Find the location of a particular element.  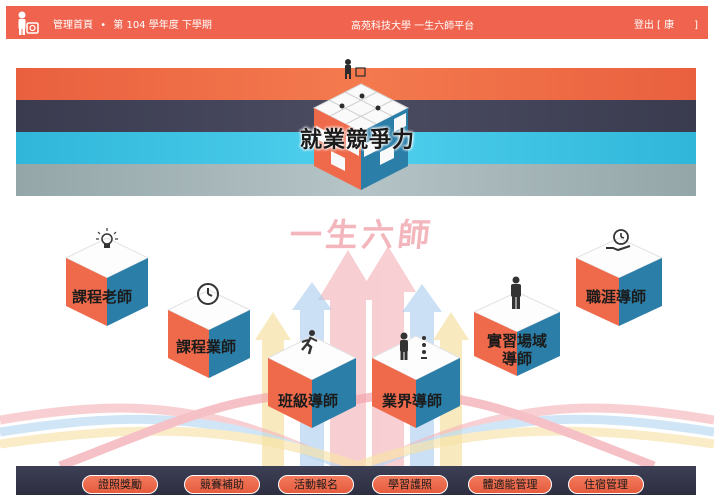

industry-mentor-label: 業界導師 is located at coordinates (412, 401).